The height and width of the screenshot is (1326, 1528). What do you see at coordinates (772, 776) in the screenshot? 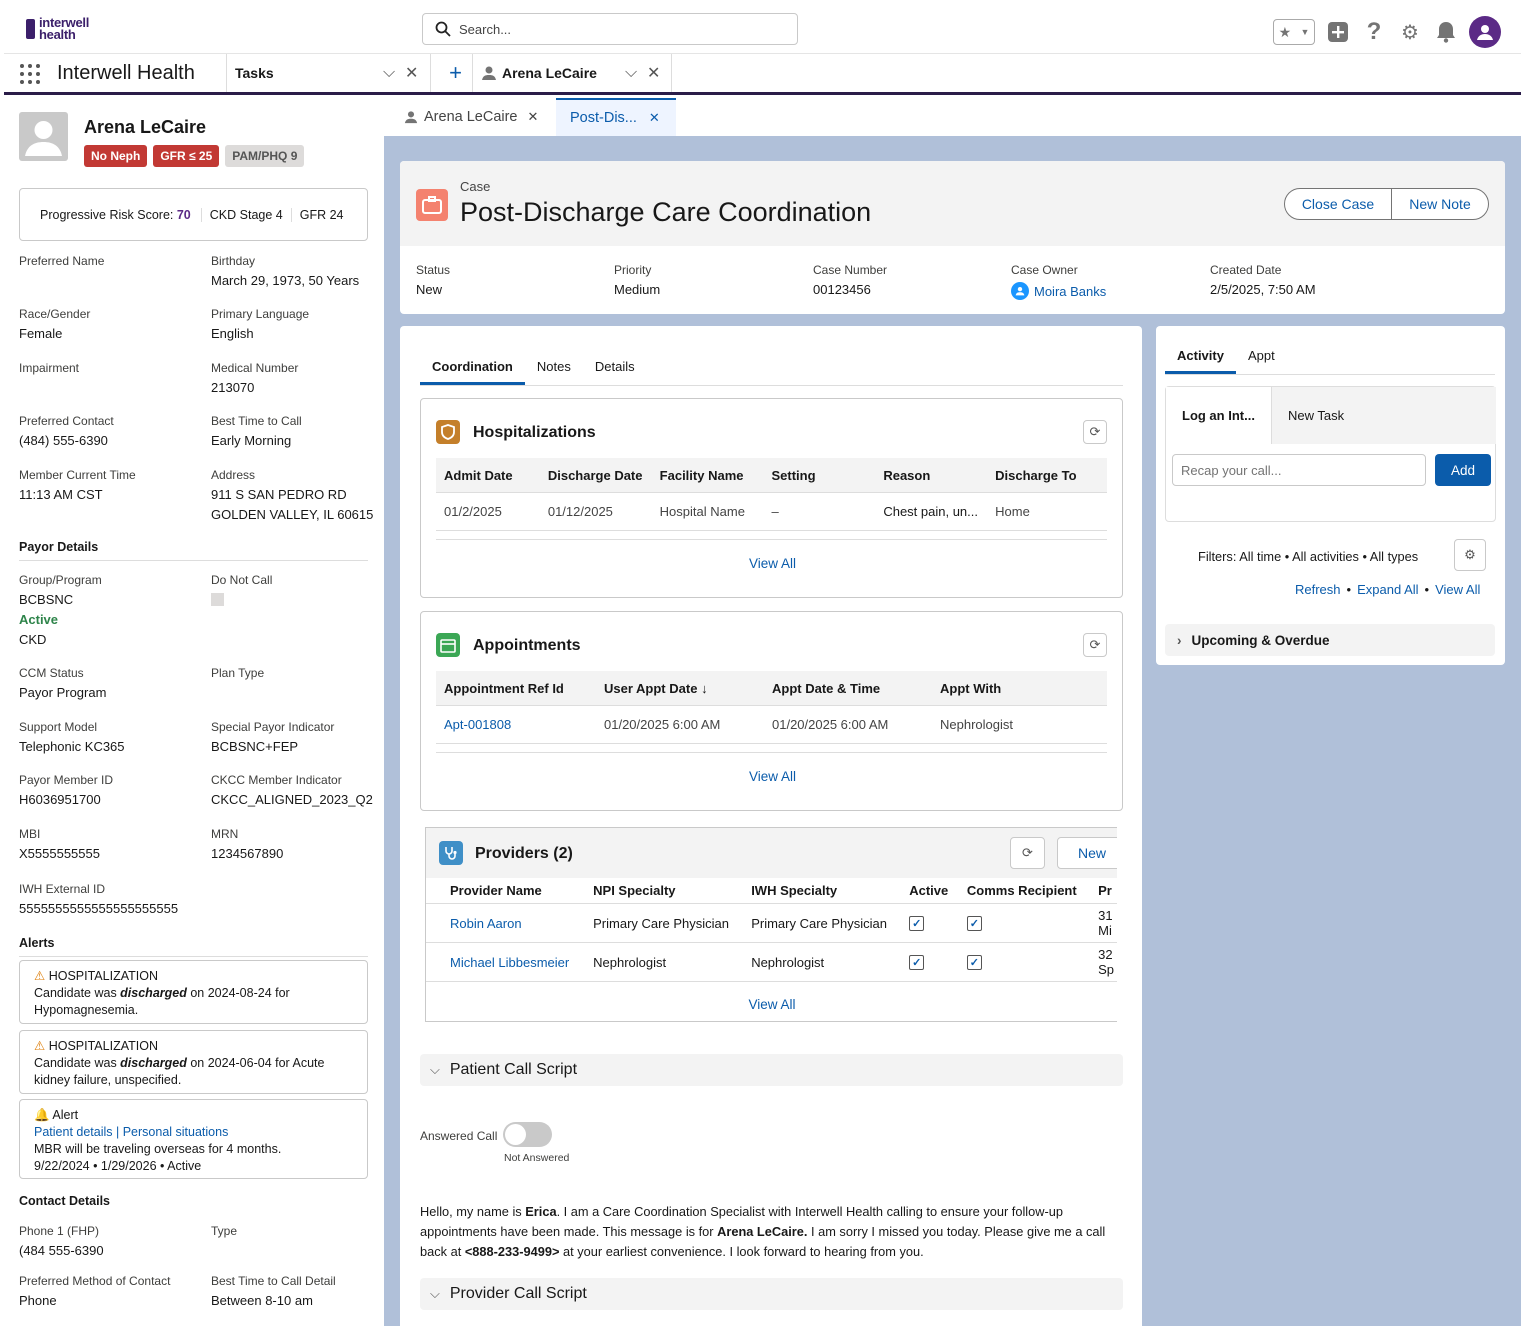
I see `appointments-view-all: View All` at bounding box center [772, 776].